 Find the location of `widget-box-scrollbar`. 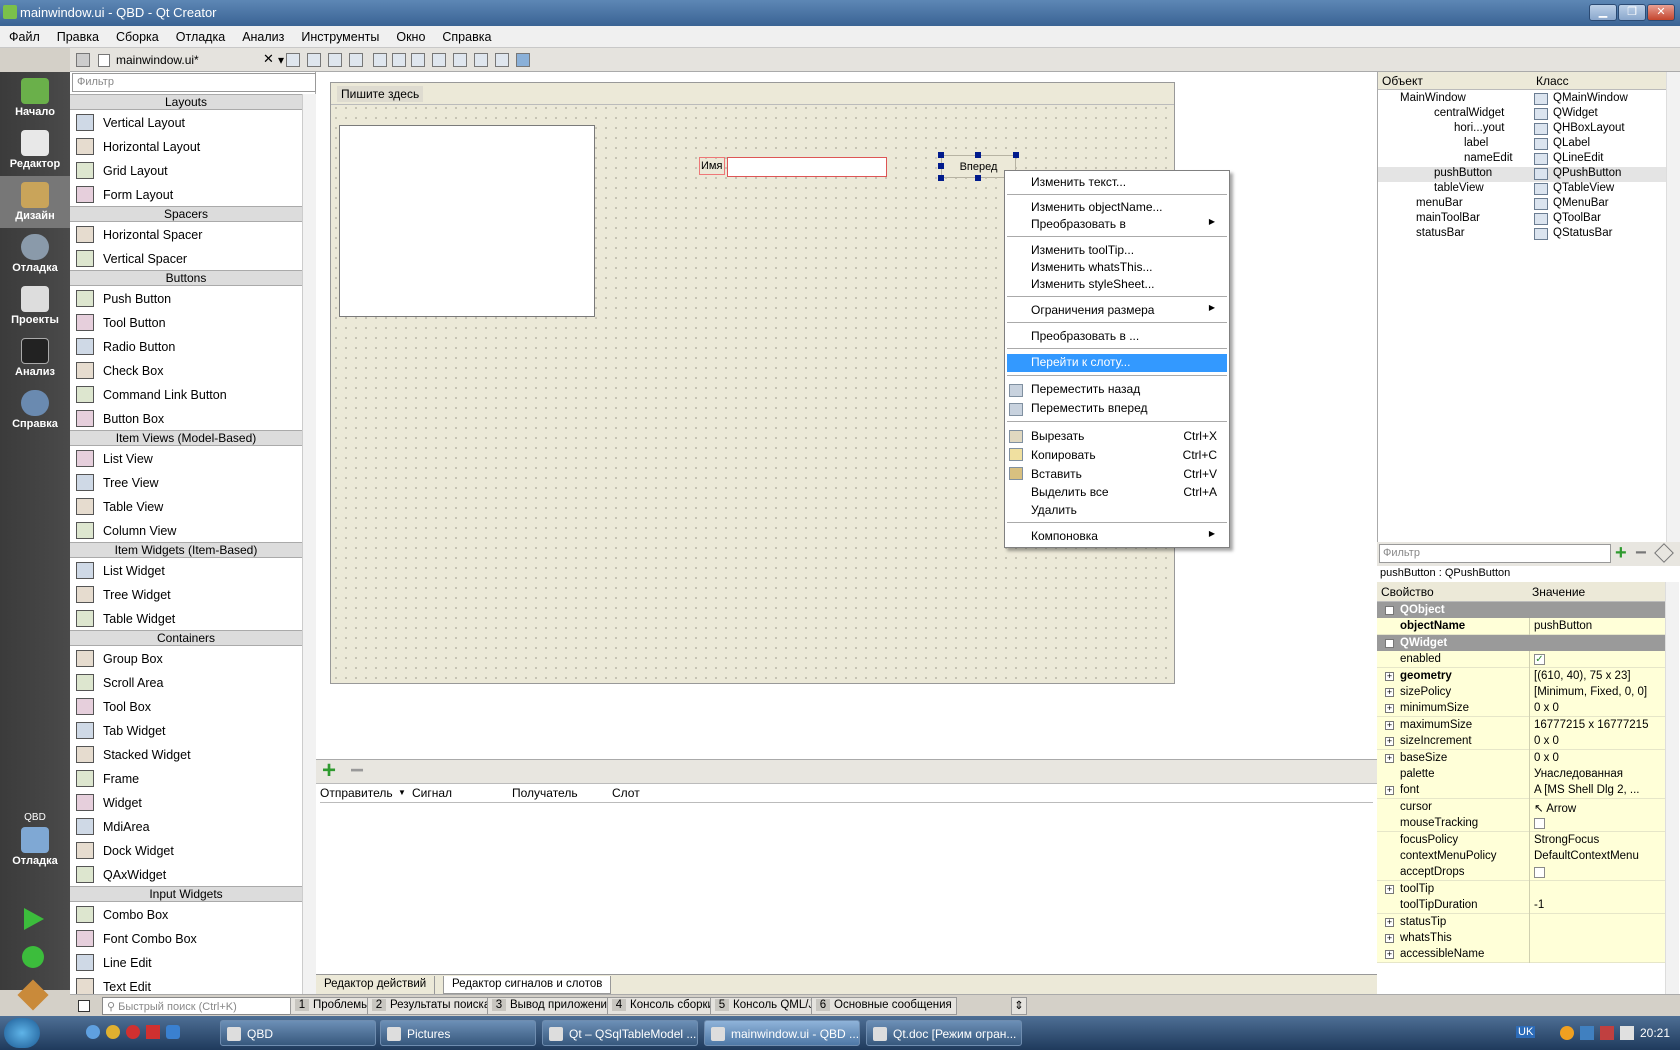

widget-box-scrollbar is located at coordinates (309, 544).